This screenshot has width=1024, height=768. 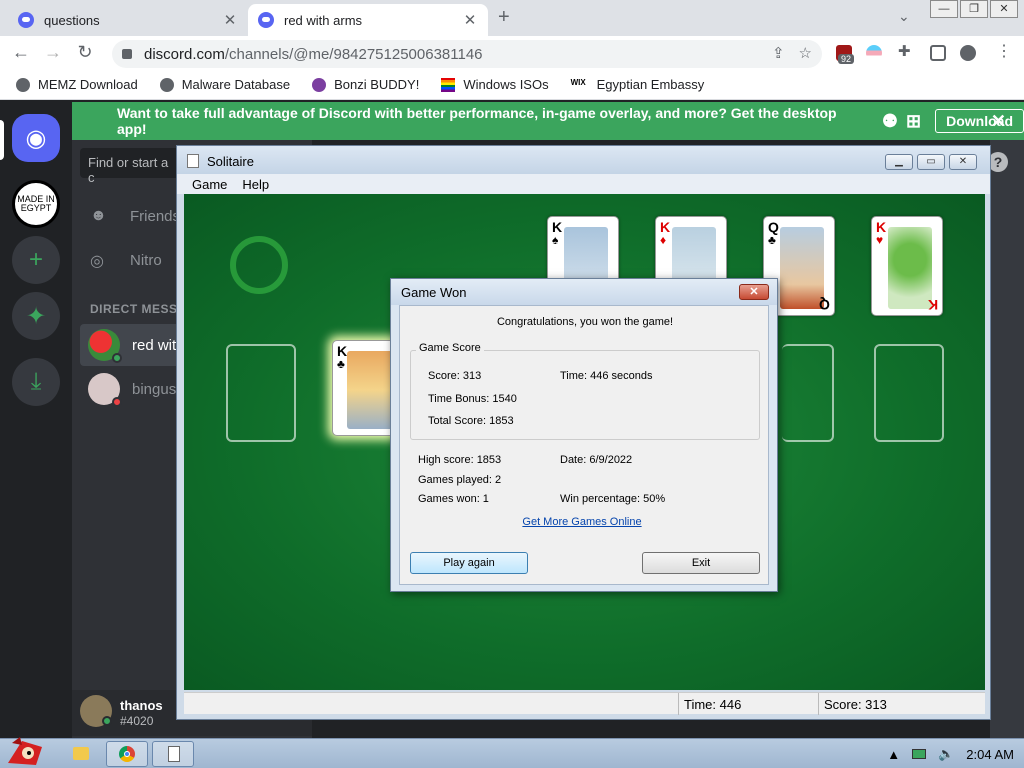 What do you see at coordinates (224, 84) in the screenshot?
I see `bookmark-malware: Malware Database` at bounding box center [224, 84].